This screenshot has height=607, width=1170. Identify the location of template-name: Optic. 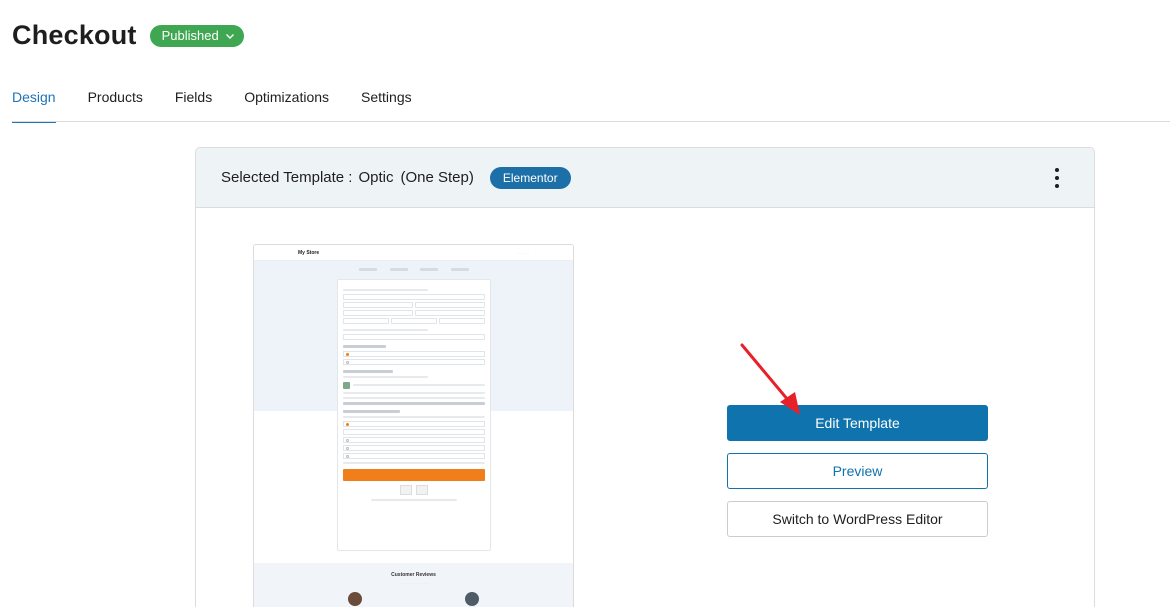
(376, 177).